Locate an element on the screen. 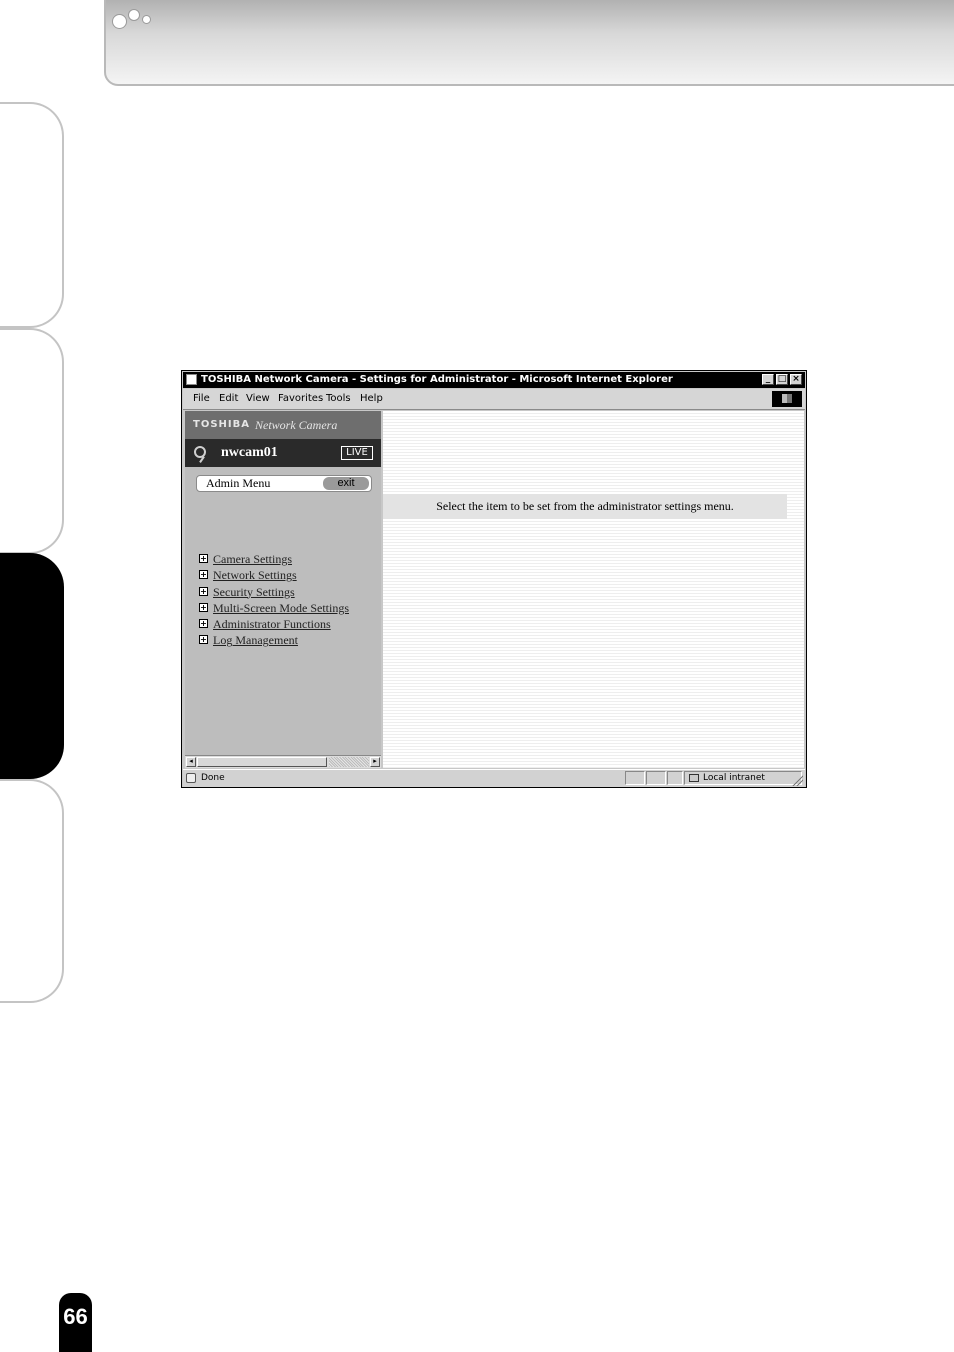 The height and width of the screenshot is (1352, 954). menu-help: Help is located at coordinates (371, 399).